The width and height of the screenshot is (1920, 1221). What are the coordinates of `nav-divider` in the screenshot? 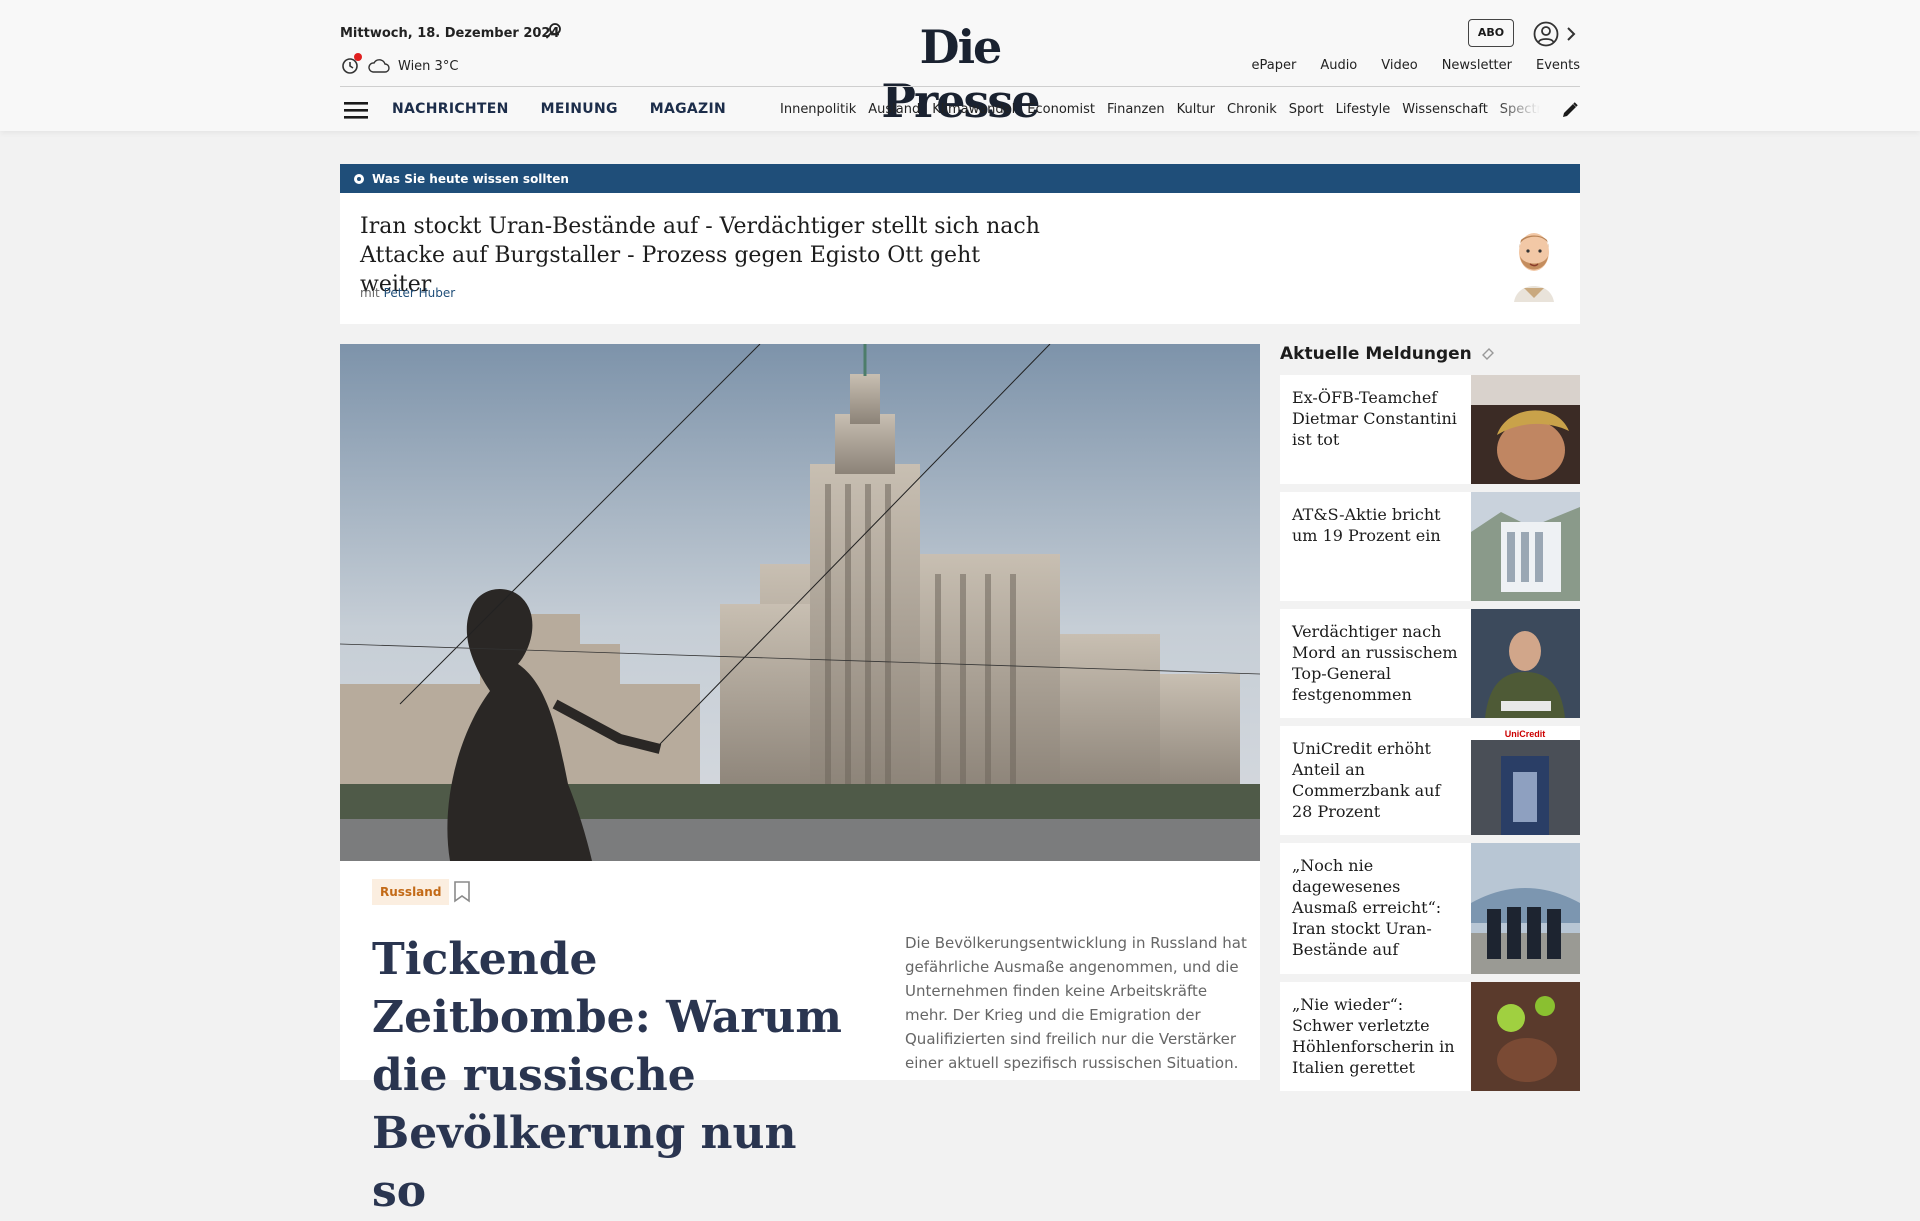 It's located at (960, 86).